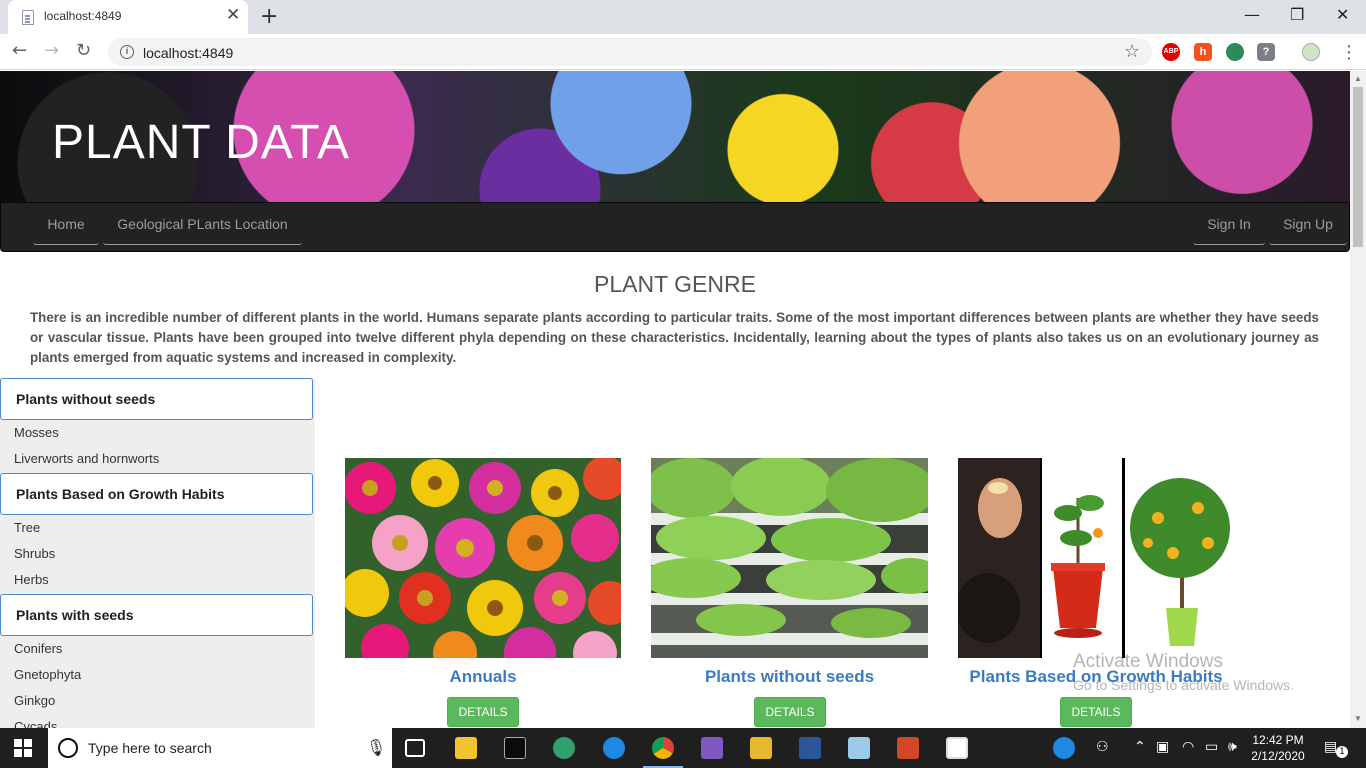  Describe the element at coordinates (1358, 718) in the screenshot. I see `scroll-down-icon: ▼` at that location.